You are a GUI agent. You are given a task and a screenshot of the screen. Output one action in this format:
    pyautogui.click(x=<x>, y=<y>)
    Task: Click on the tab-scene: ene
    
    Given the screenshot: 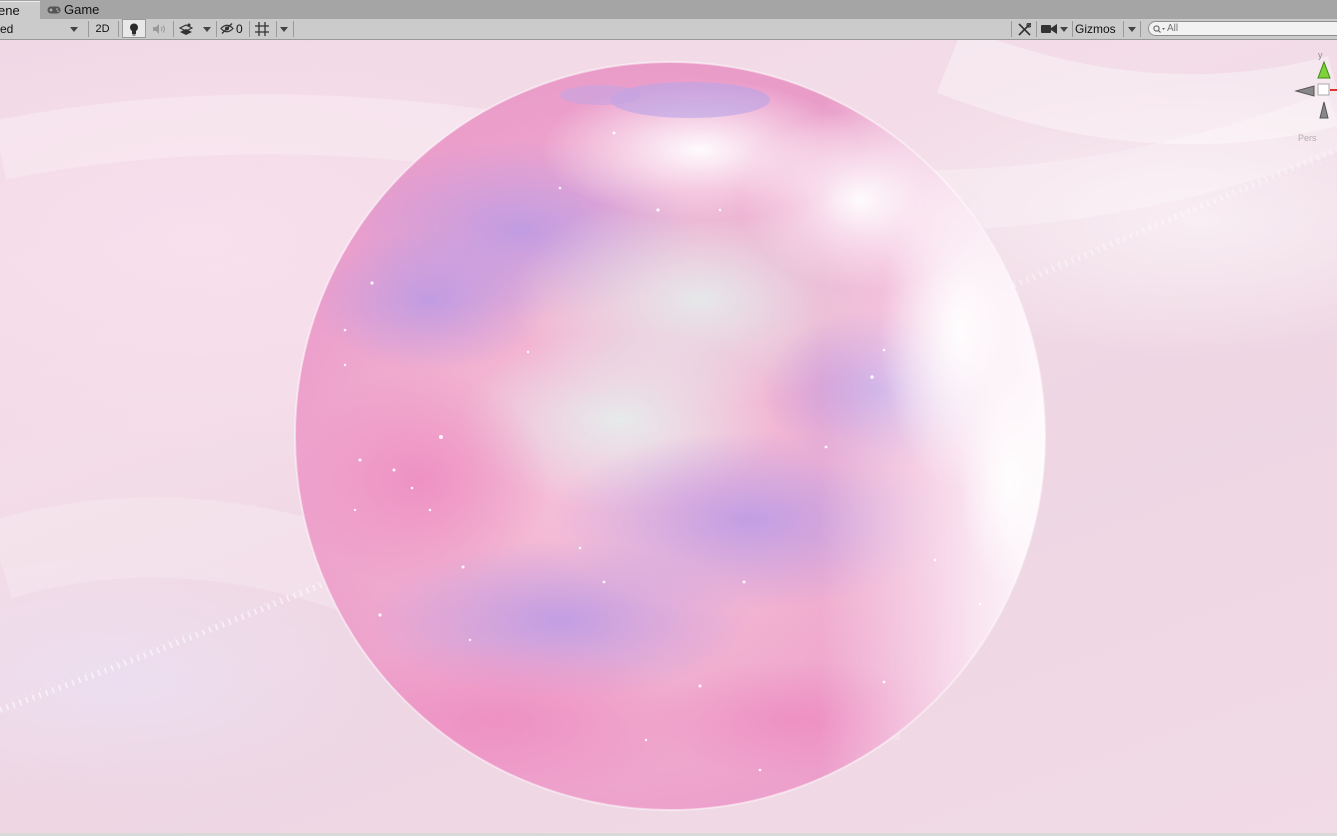 What is the action you would take?
    pyautogui.click(x=20, y=10)
    